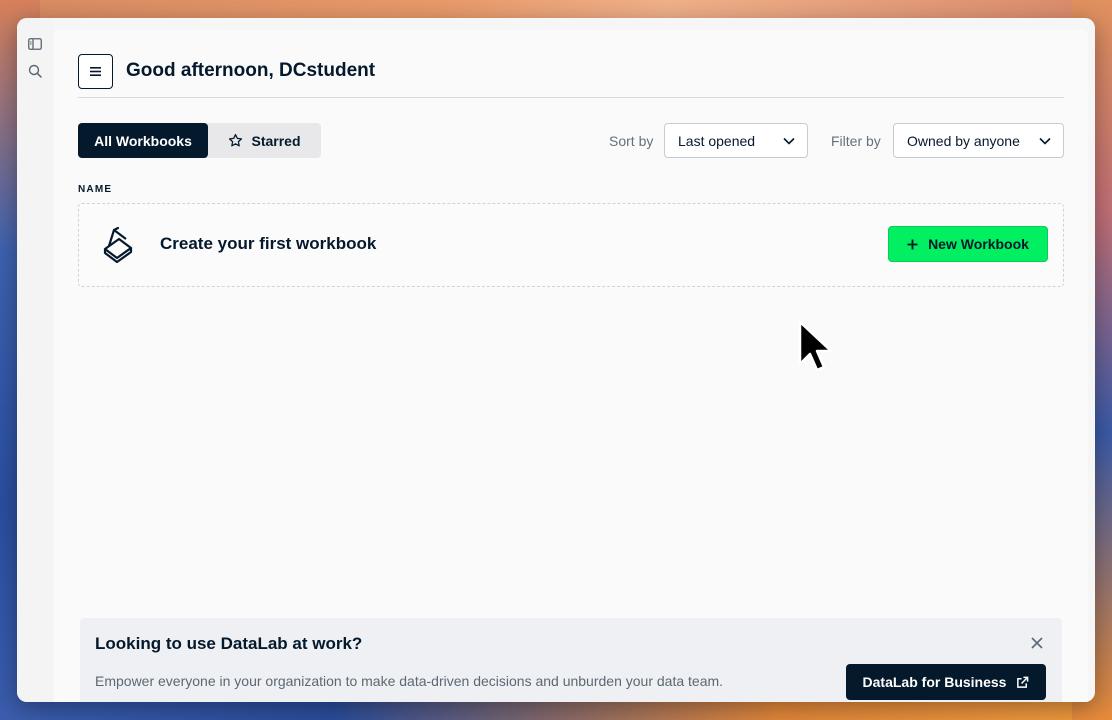 This screenshot has width=1112, height=720. What do you see at coordinates (251, 70) in the screenshot?
I see `page-title: Good afternoon, DCstudent` at bounding box center [251, 70].